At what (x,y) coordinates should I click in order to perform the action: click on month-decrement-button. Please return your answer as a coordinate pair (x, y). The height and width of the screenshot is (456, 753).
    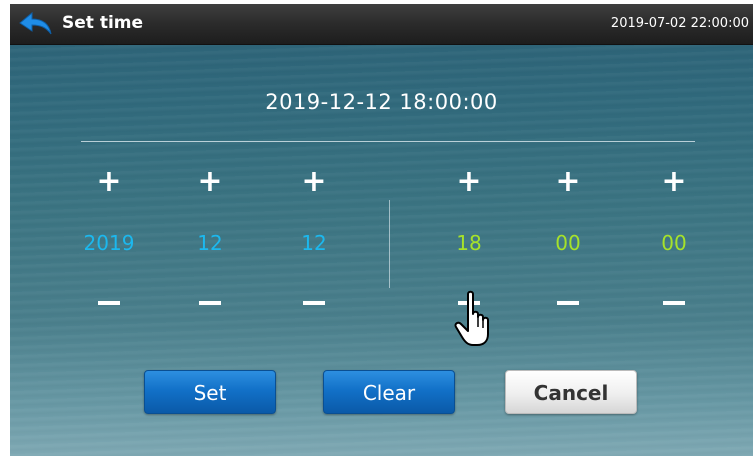
    Looking at the image, I should click on (210, 303).